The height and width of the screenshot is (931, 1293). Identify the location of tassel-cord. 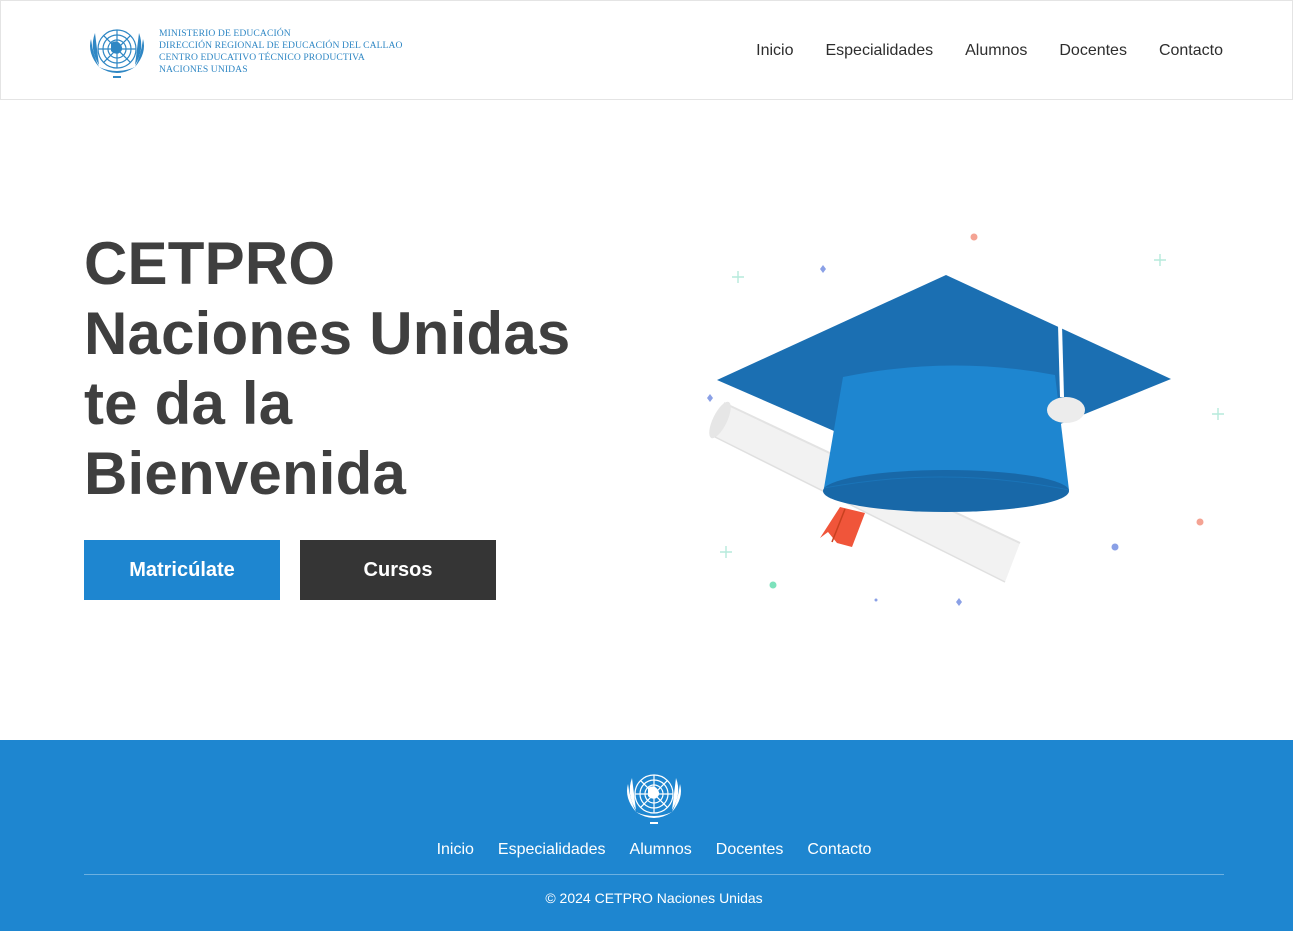
(1061, 361).